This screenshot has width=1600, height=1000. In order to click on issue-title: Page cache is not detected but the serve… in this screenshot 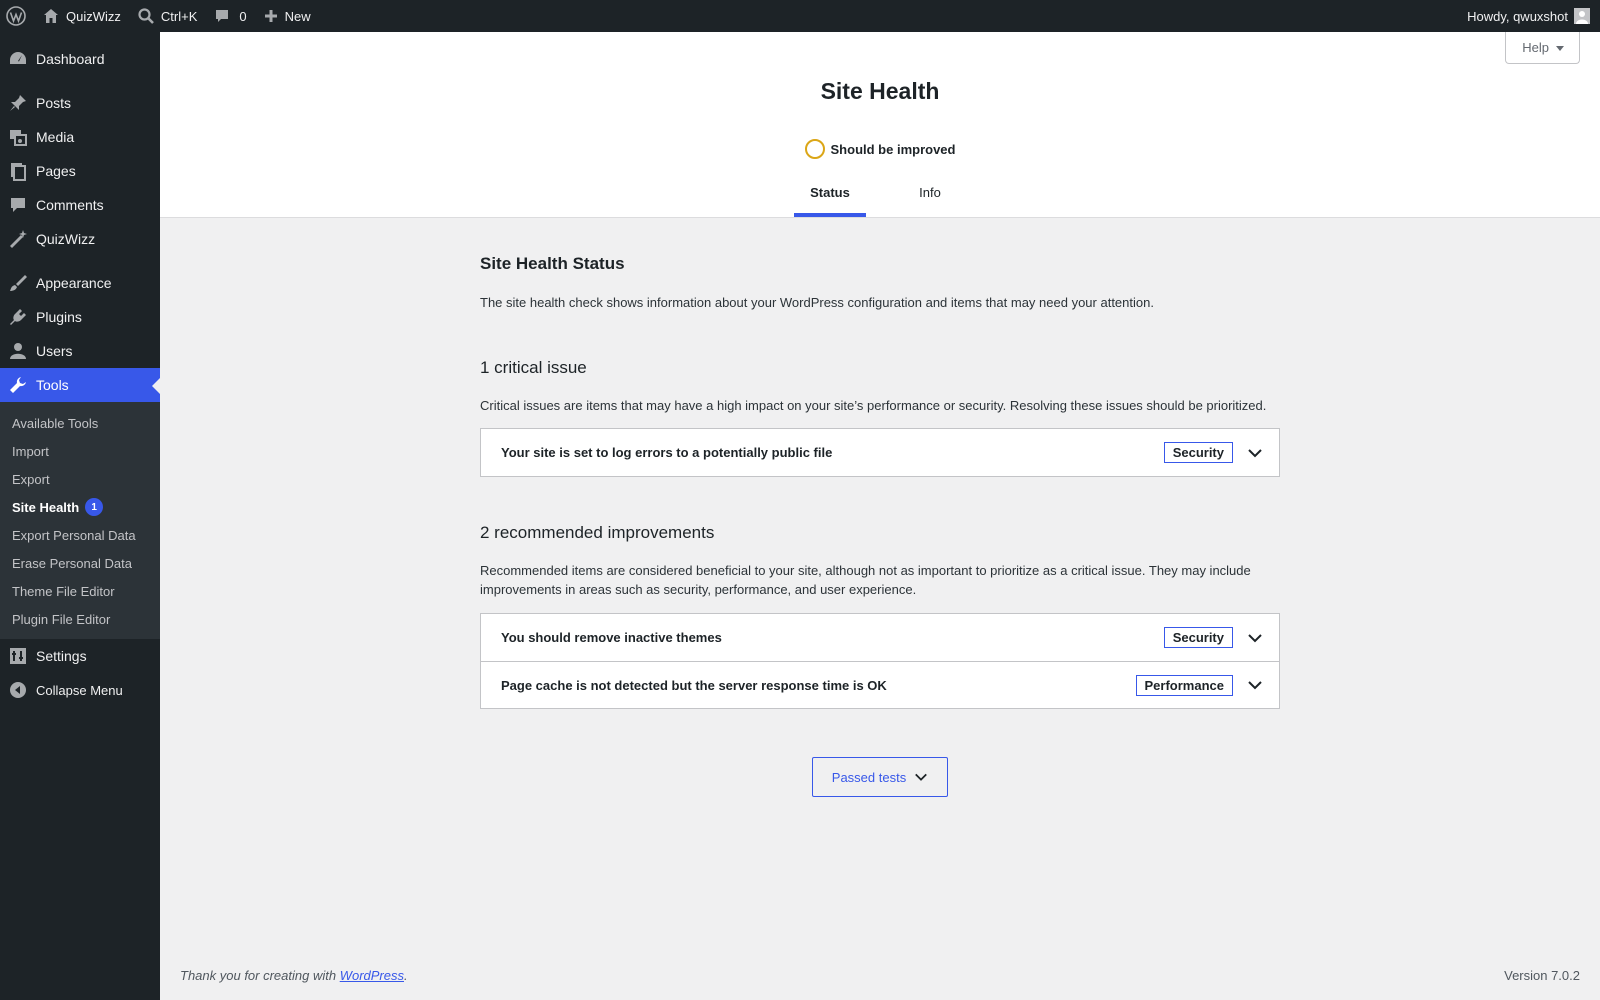, I will do `click(694, 685)`.